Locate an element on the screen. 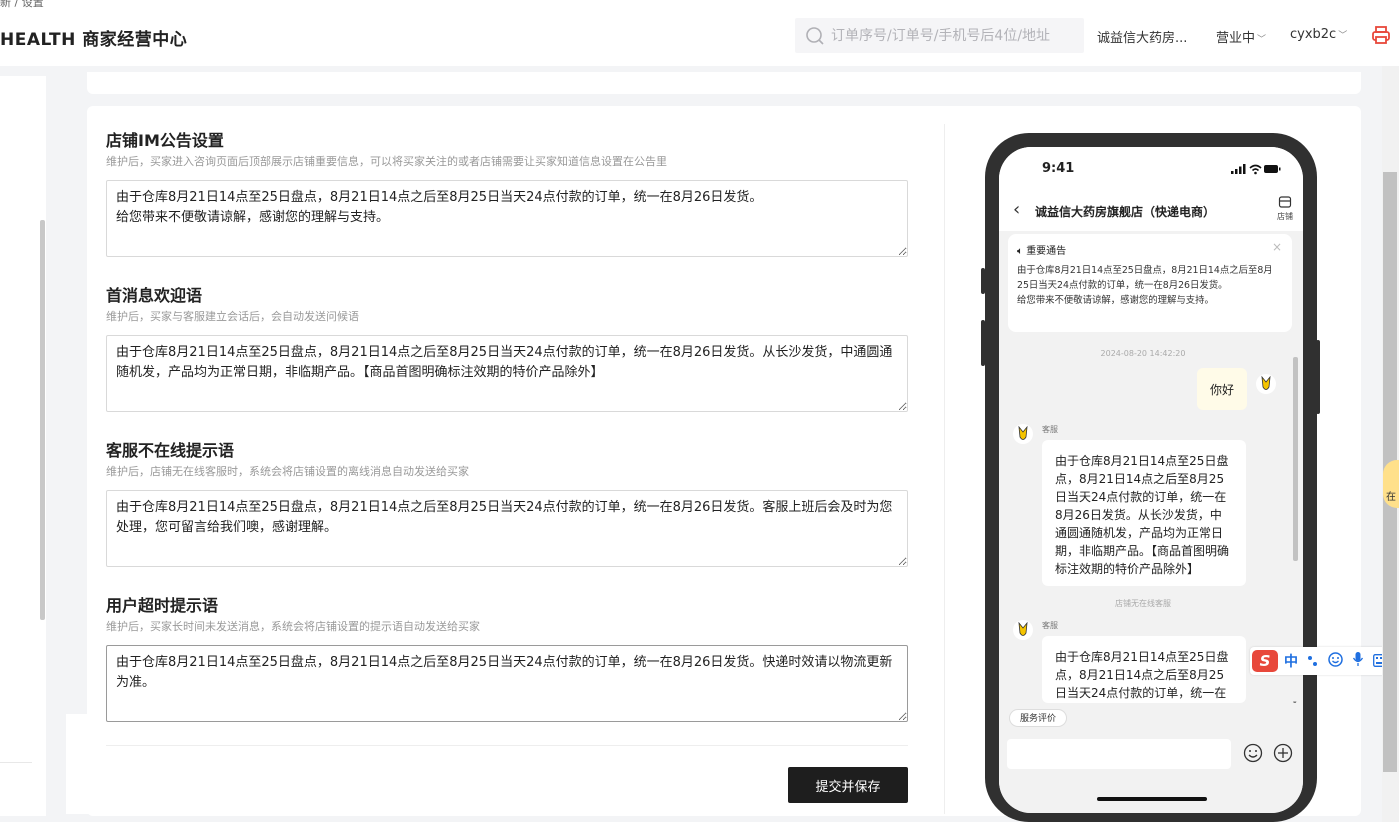 The image size is (1399, 822). user-message-bubble: 你好 is located at coordinates (1222, 389).